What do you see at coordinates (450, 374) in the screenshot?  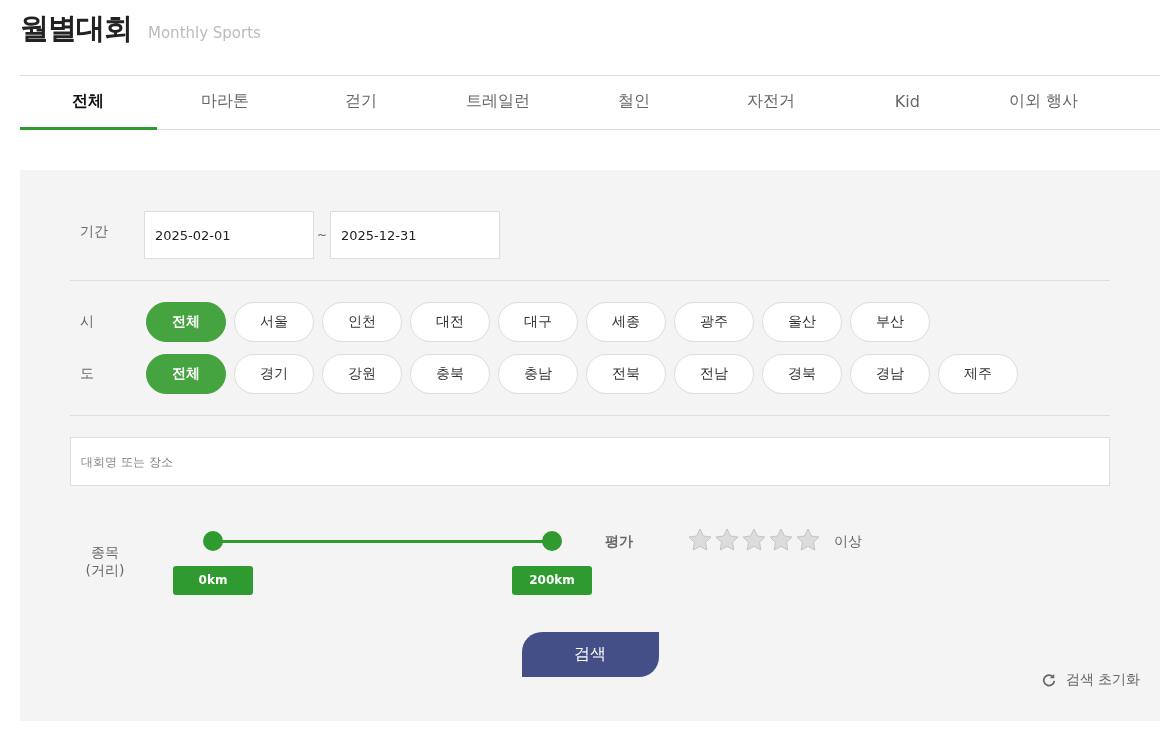 I see `region-chip: 충북` at bounding box center [450, 374].